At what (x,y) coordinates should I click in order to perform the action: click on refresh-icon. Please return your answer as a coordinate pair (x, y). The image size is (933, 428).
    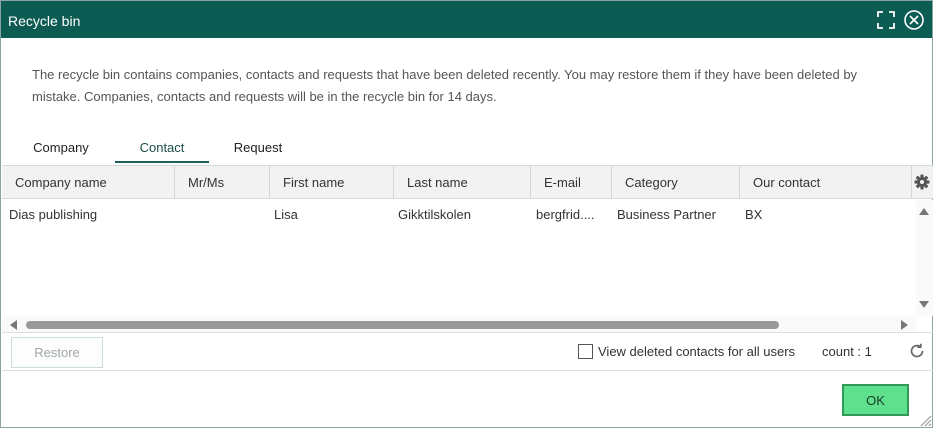
    Looking at the image, I should click on (917, 351).